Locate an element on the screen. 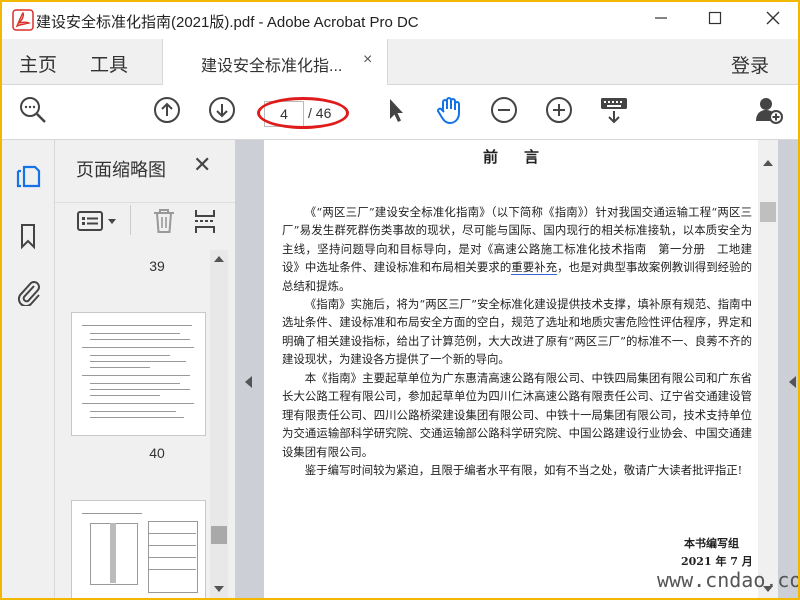  thumbnail-page-label: 40 is located at coordinates (157, 453).